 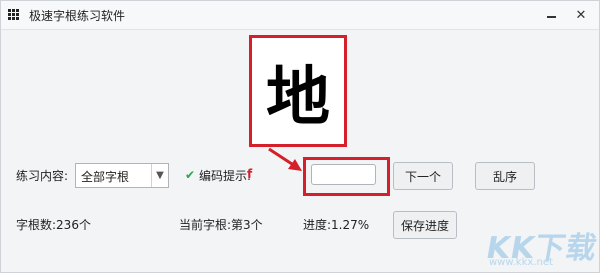 I want to click on shuffle-button: 乱序, so click(x=505, y=176).